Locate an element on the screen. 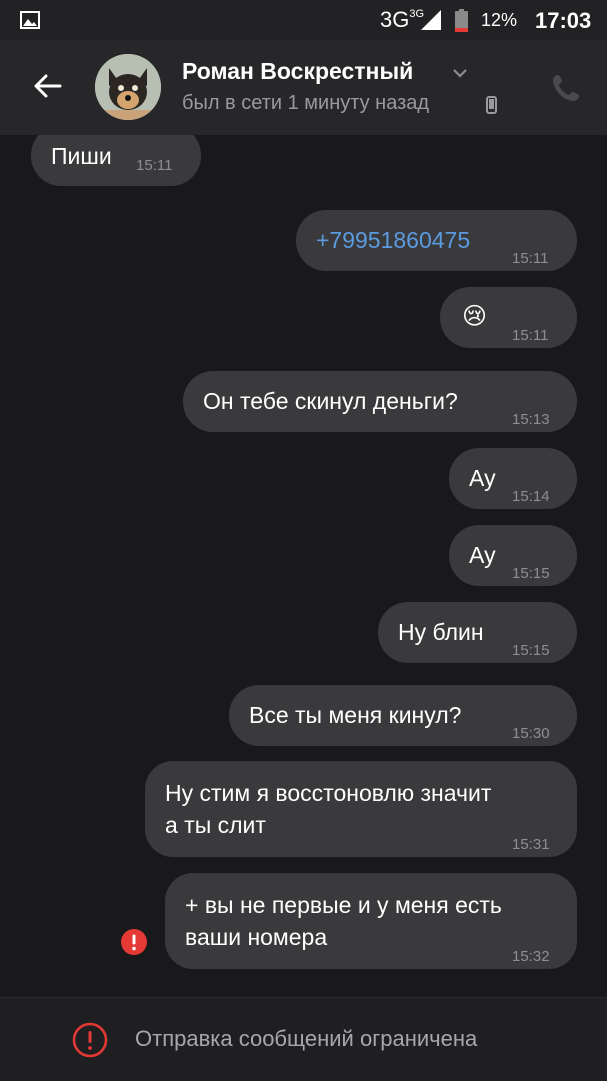 The image size is (607, 1081). message-bubble: +79951860475 15:11 is located at coordinates (436, 240).